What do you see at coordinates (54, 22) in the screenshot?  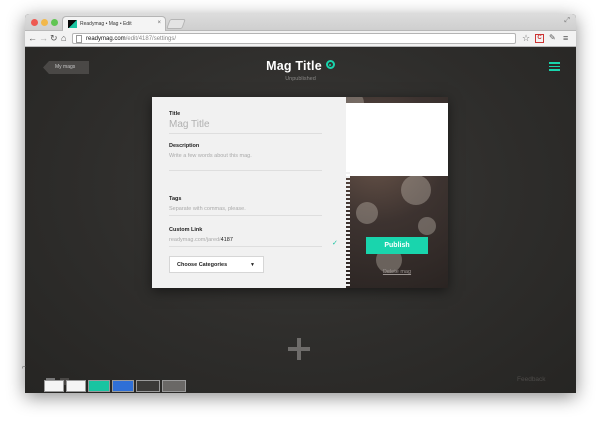 I see `zoom-window-button` at bounding box center [54, 22].